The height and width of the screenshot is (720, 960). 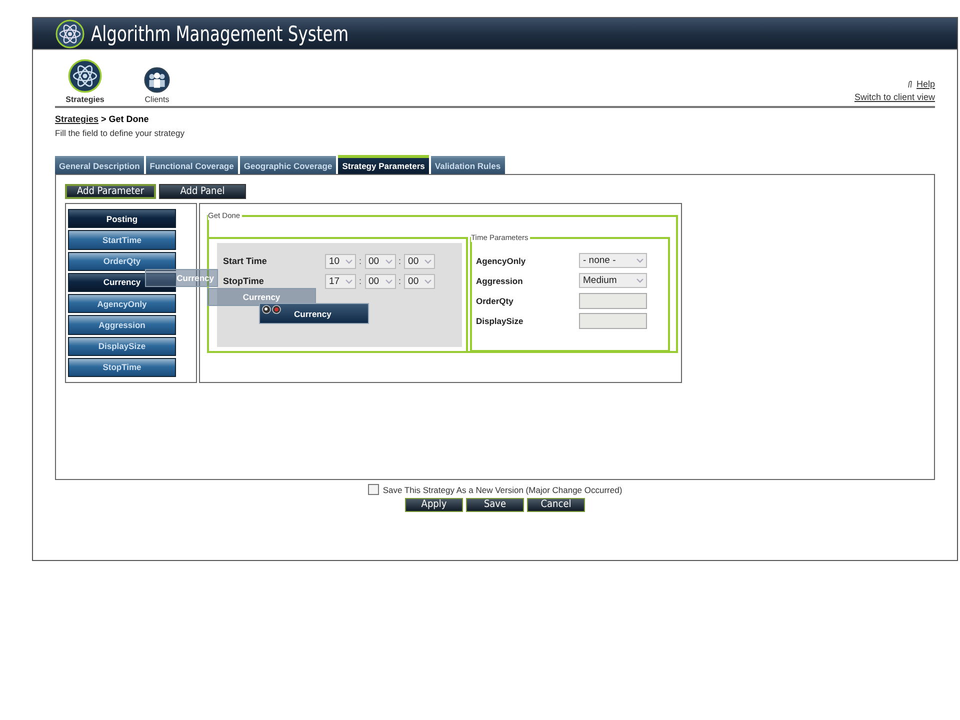 I want to click on drag-controls-icon, so click(x=272, y=309).